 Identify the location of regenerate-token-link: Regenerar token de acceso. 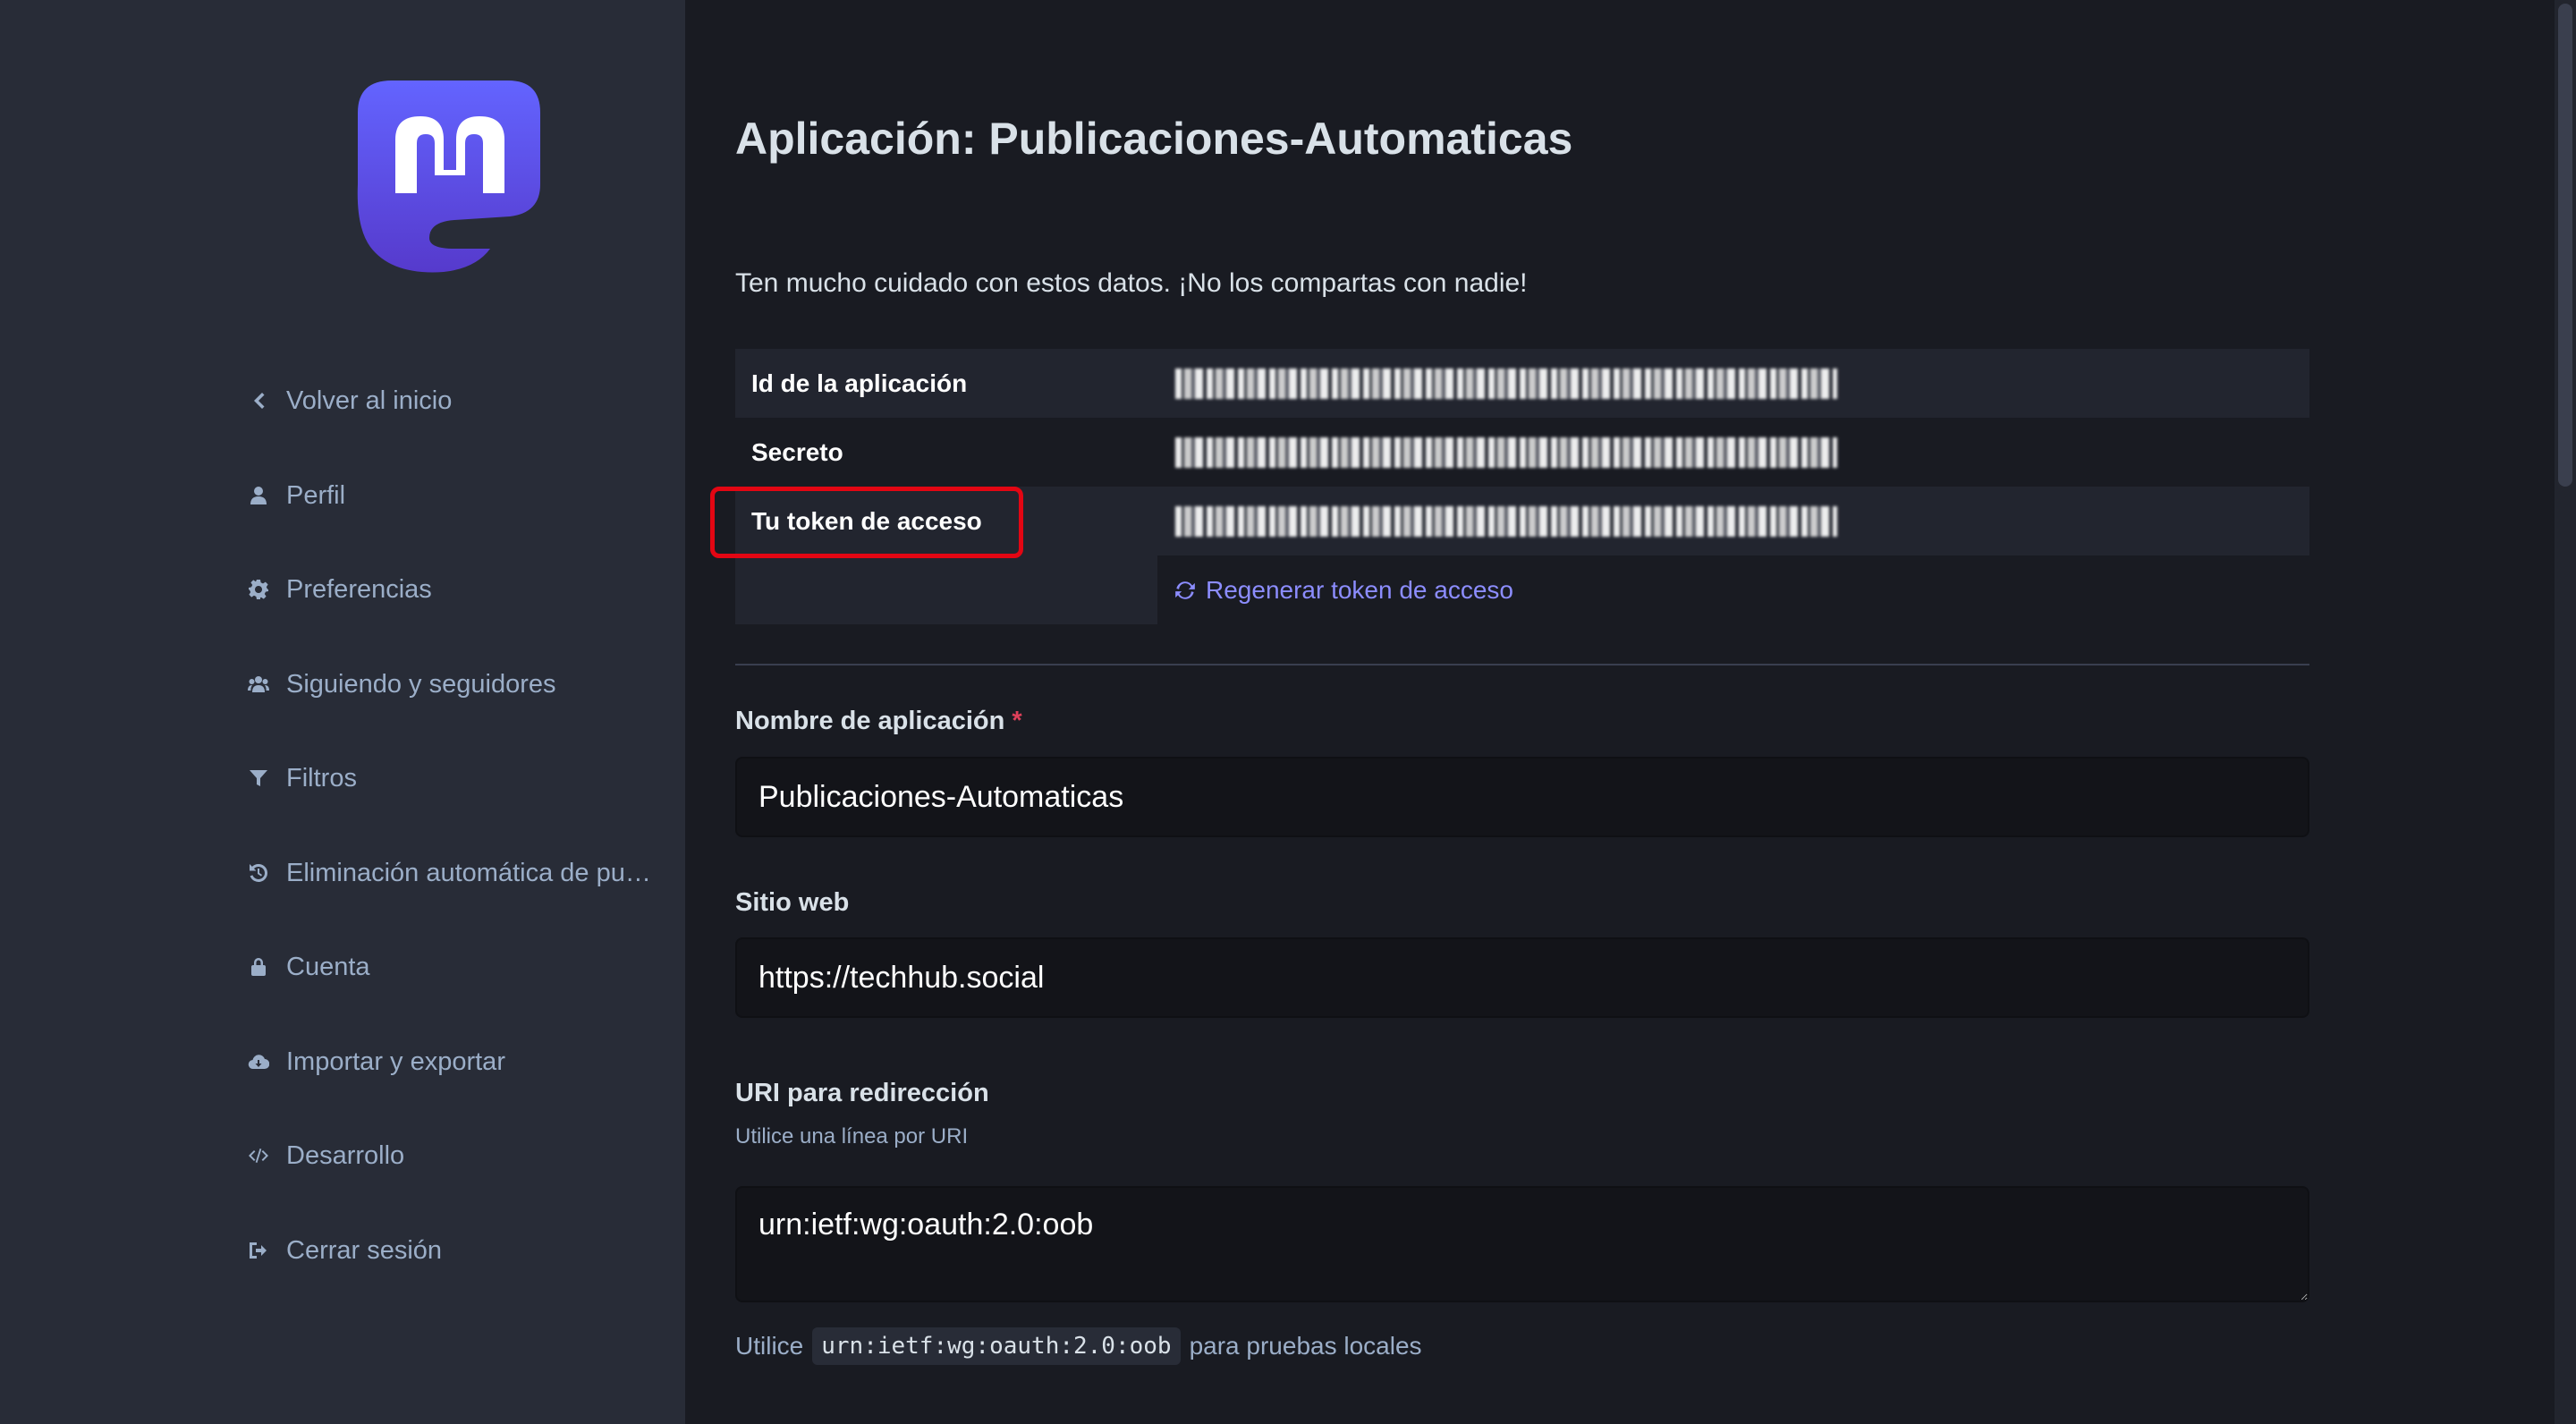
(1343, 589).